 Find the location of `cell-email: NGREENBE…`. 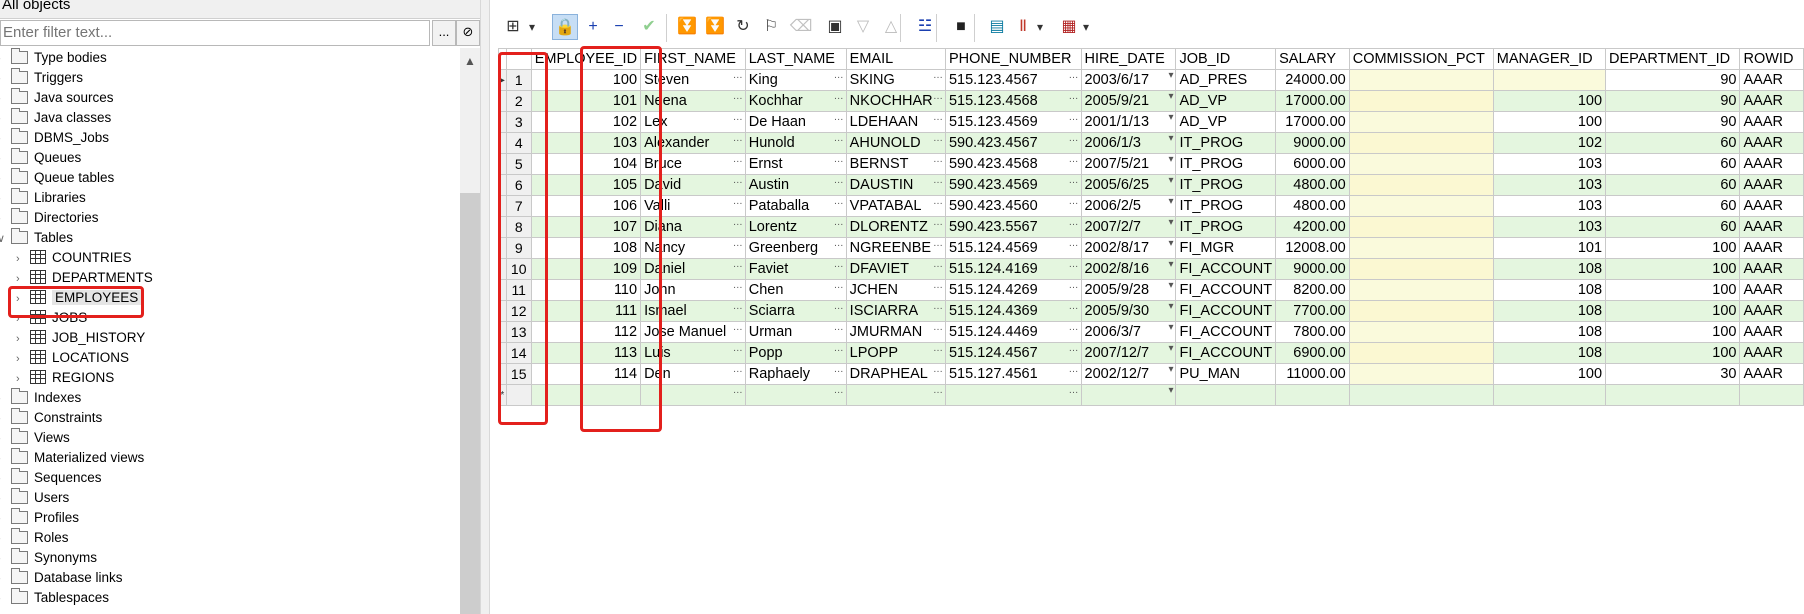

cell-email: NGREENBE… is located at coordinates (895, 248).